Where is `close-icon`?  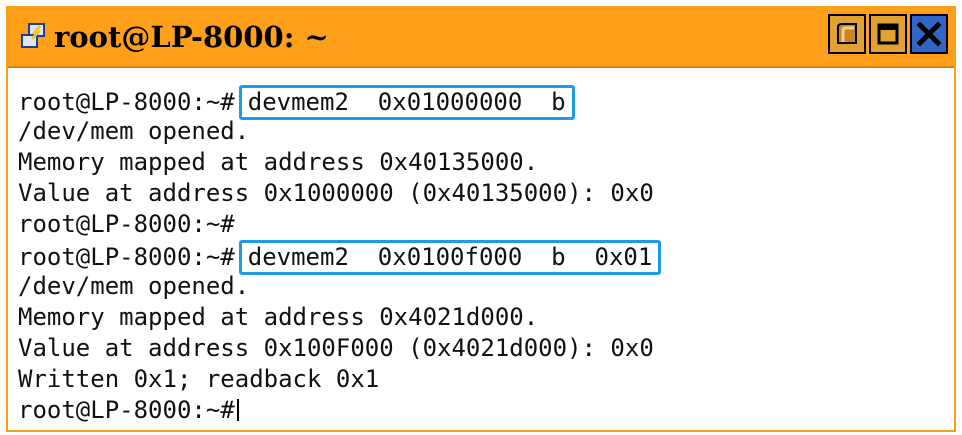 close-icon is located at coordinates (929, 34).